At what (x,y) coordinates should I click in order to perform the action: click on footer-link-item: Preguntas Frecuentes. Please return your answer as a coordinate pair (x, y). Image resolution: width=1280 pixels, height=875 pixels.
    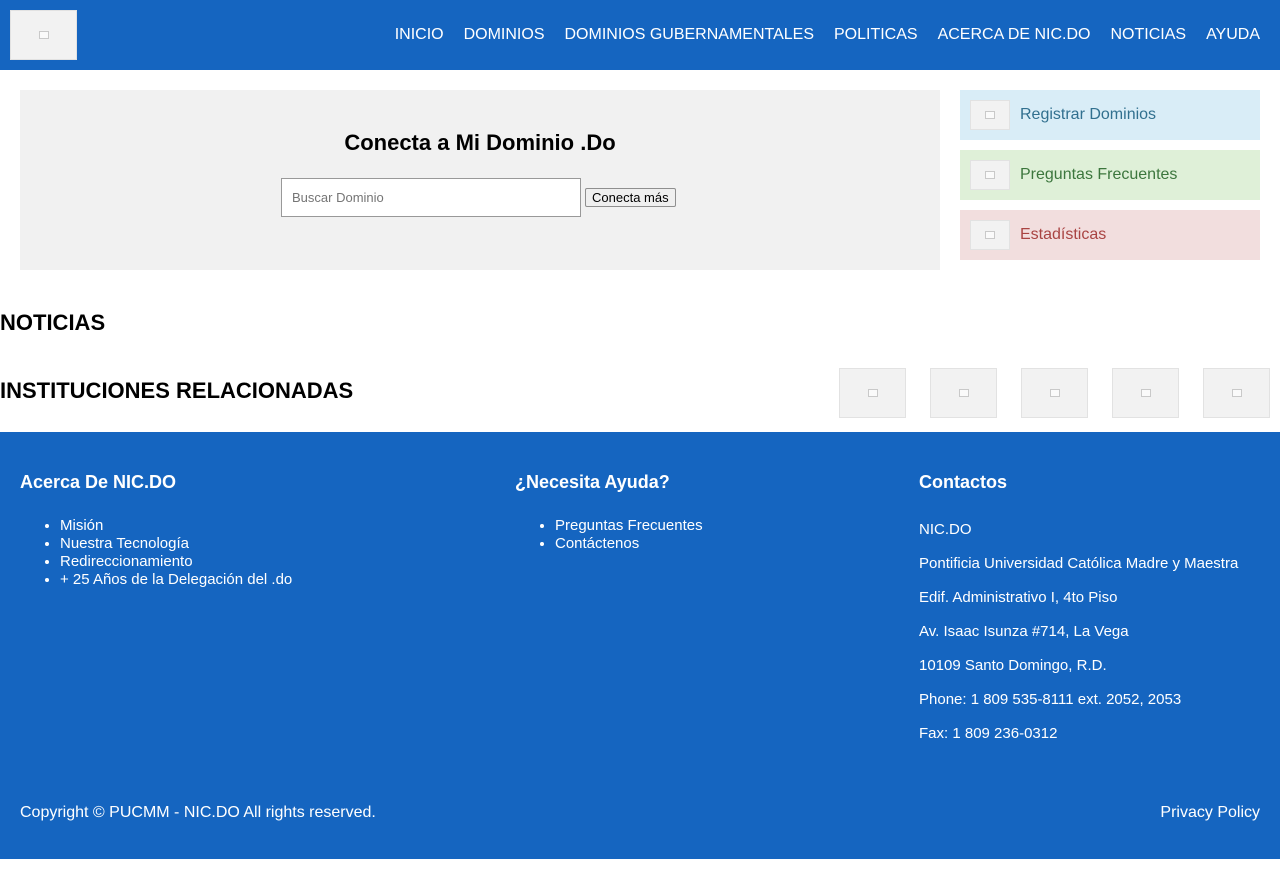
    Looking at the image, I should click on (629, 526).